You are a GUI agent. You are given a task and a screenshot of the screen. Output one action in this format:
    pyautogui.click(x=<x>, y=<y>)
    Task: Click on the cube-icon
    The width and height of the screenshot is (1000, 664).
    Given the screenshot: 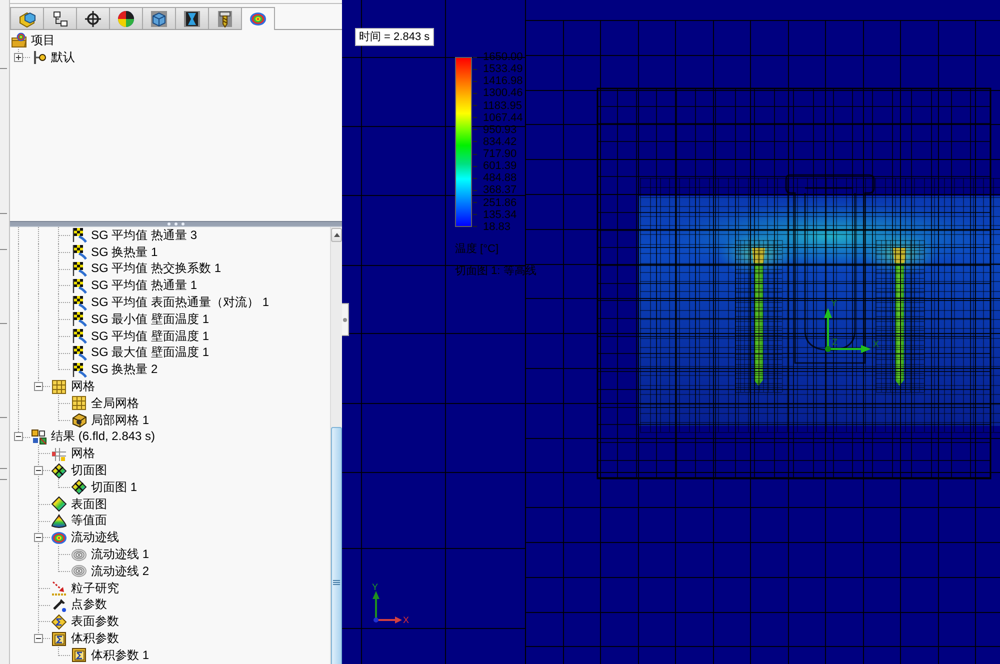 What is the action you would take?
    pyautogui.click(x=79, y=420)
    